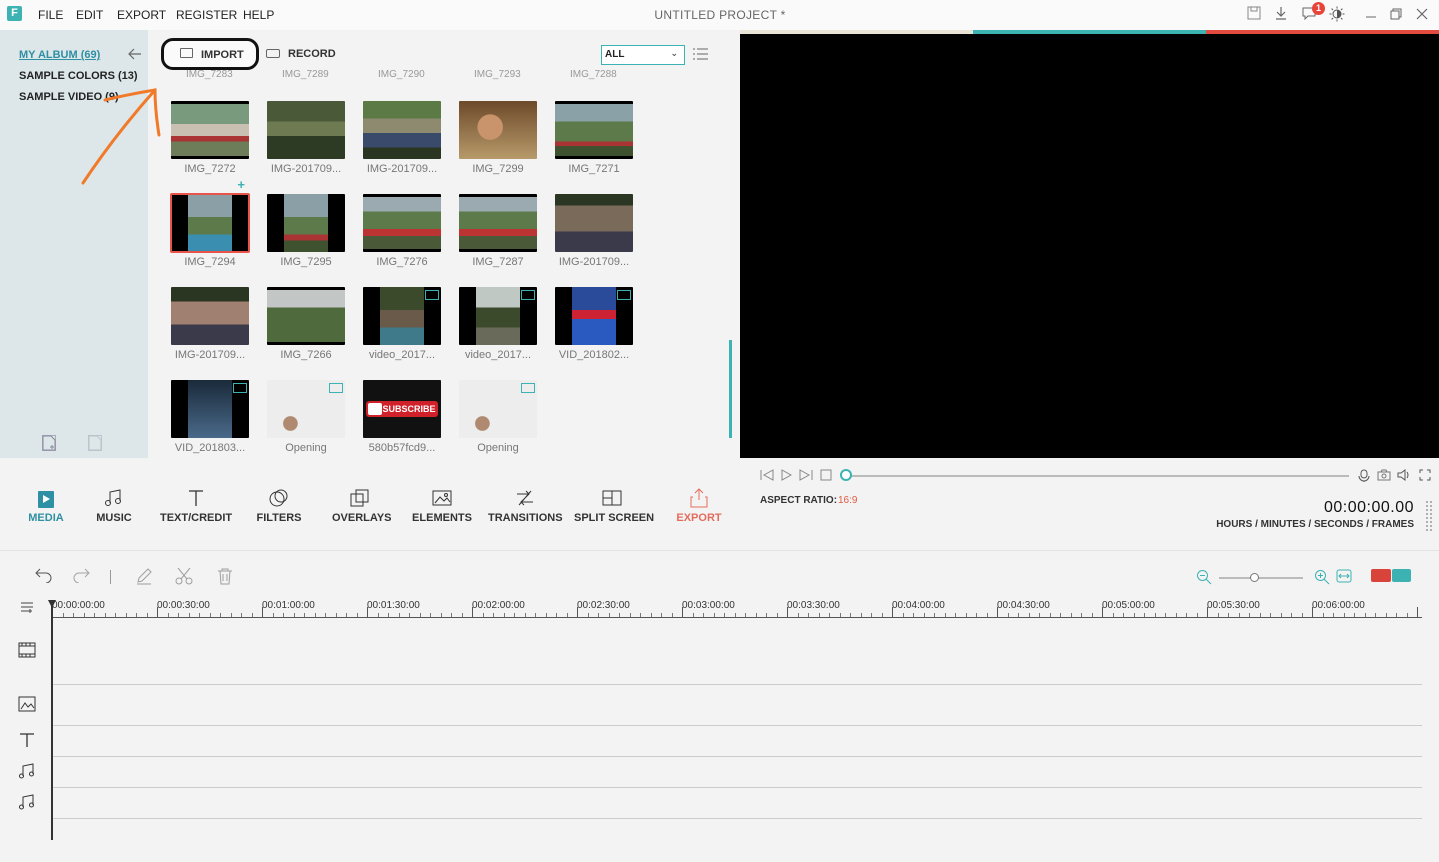 This screenshot has width=1439, height=862. Describe the element at coordinates (141, 15) in the screenshot. I see `menu-export: EXPORT` at that location.